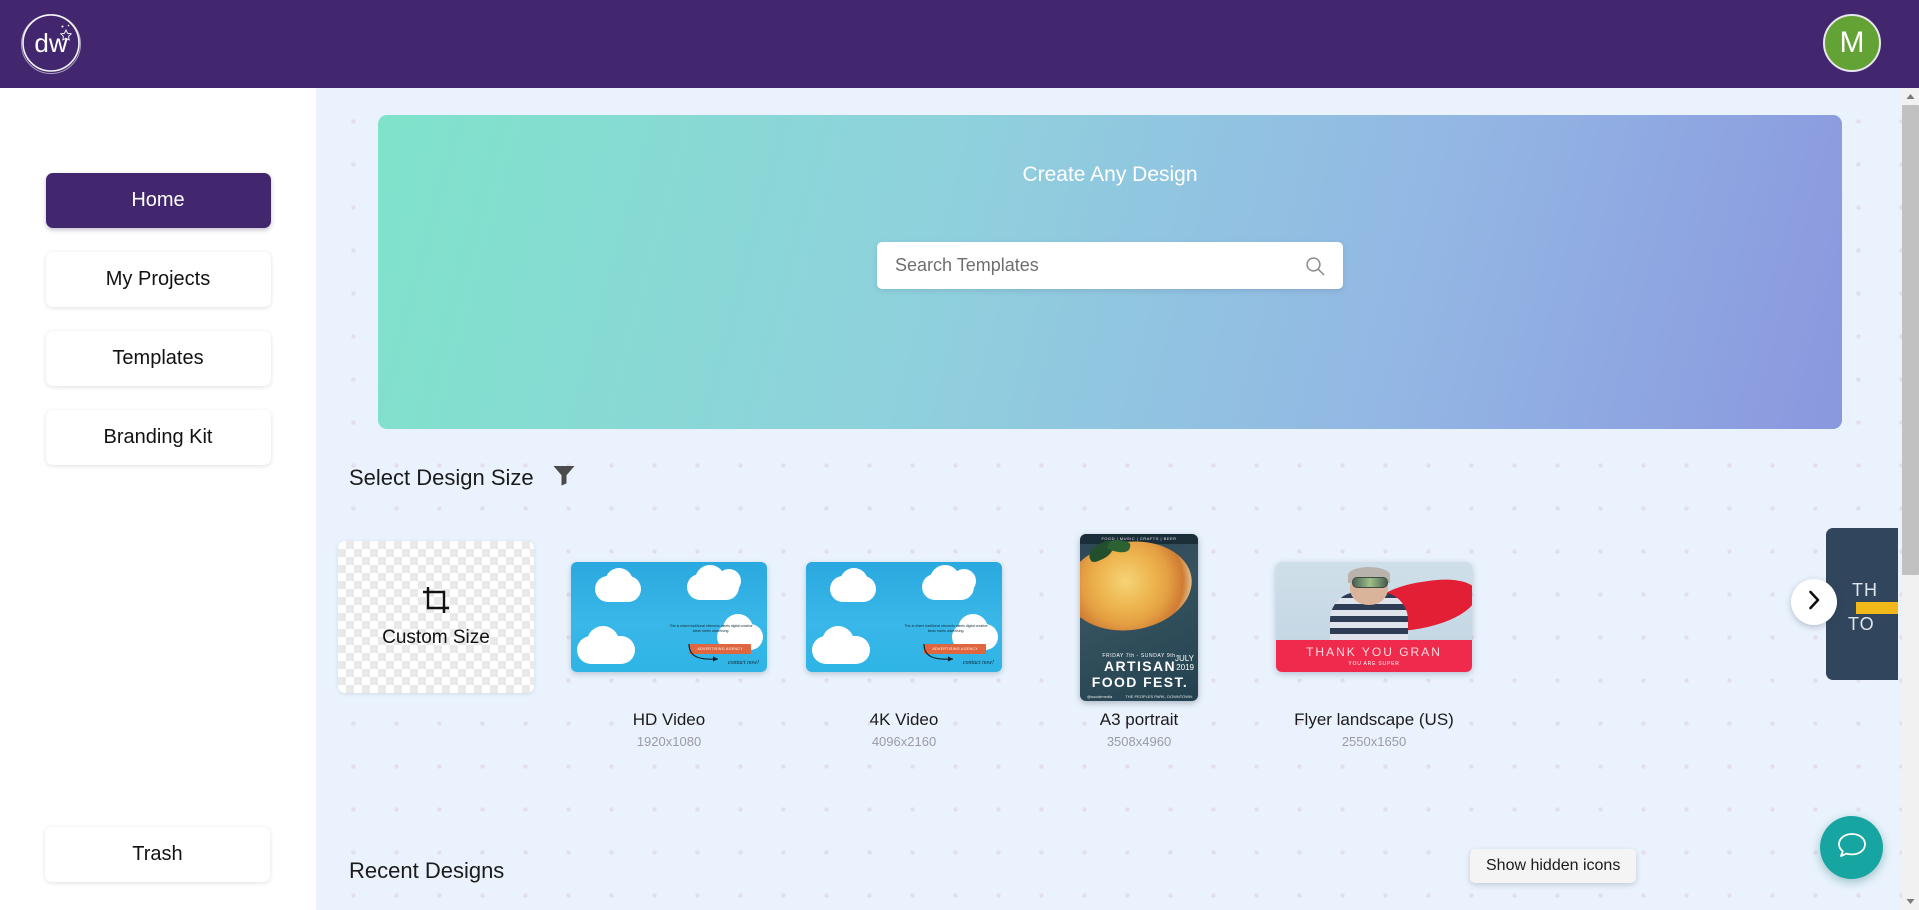  I want to click on poster-handle: @socialmedia, so click(1100, 696).